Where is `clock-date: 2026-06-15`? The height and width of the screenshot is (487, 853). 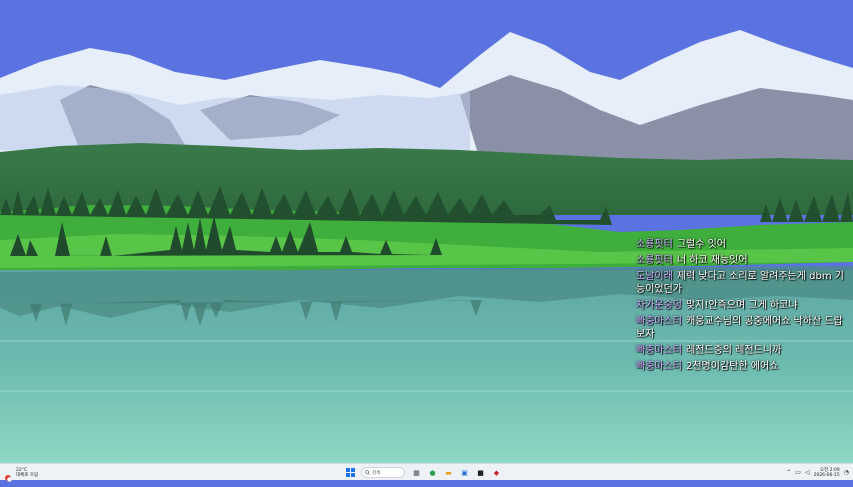 clock-date: 2026-06-15 is located at coordinates (826, 475).